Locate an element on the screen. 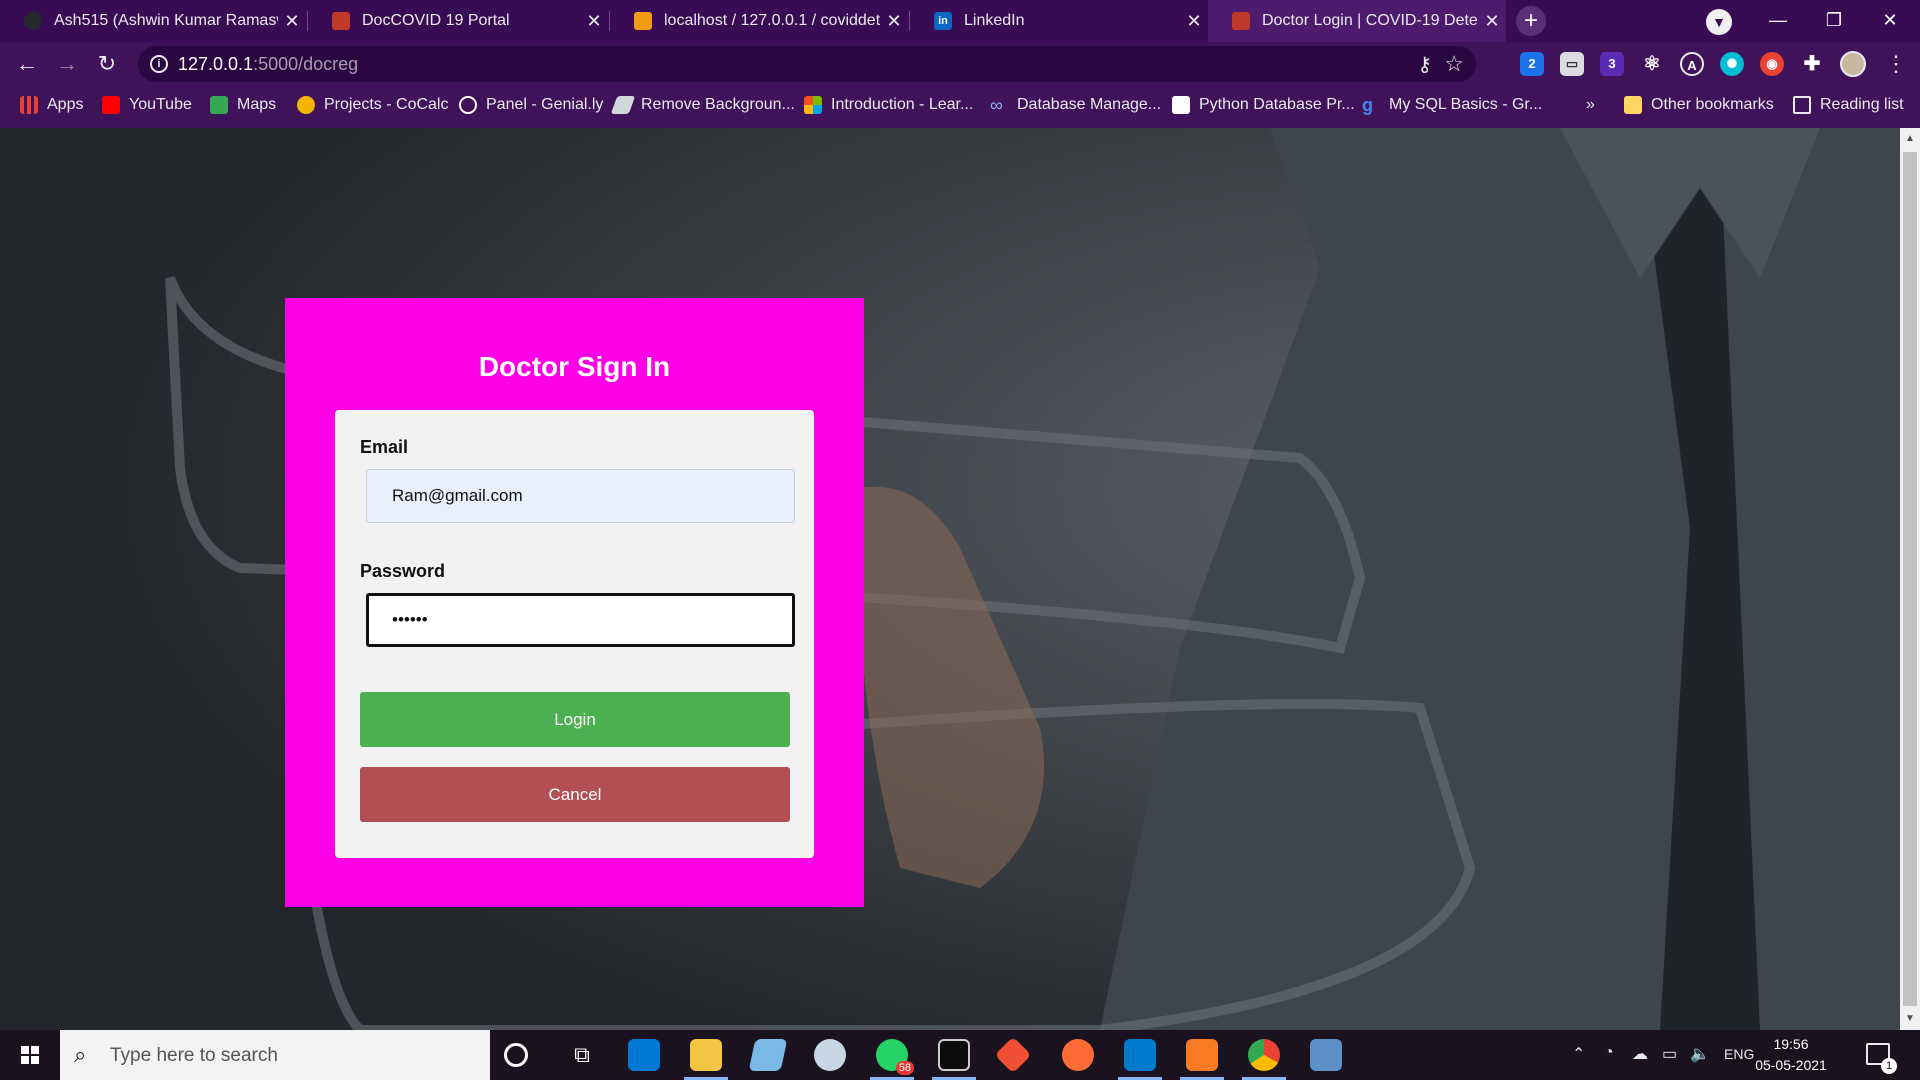 The height and width of the screenshot is (1080, 1920). login-form: Email Password Login Cancel is located at coordinates (574, 634).